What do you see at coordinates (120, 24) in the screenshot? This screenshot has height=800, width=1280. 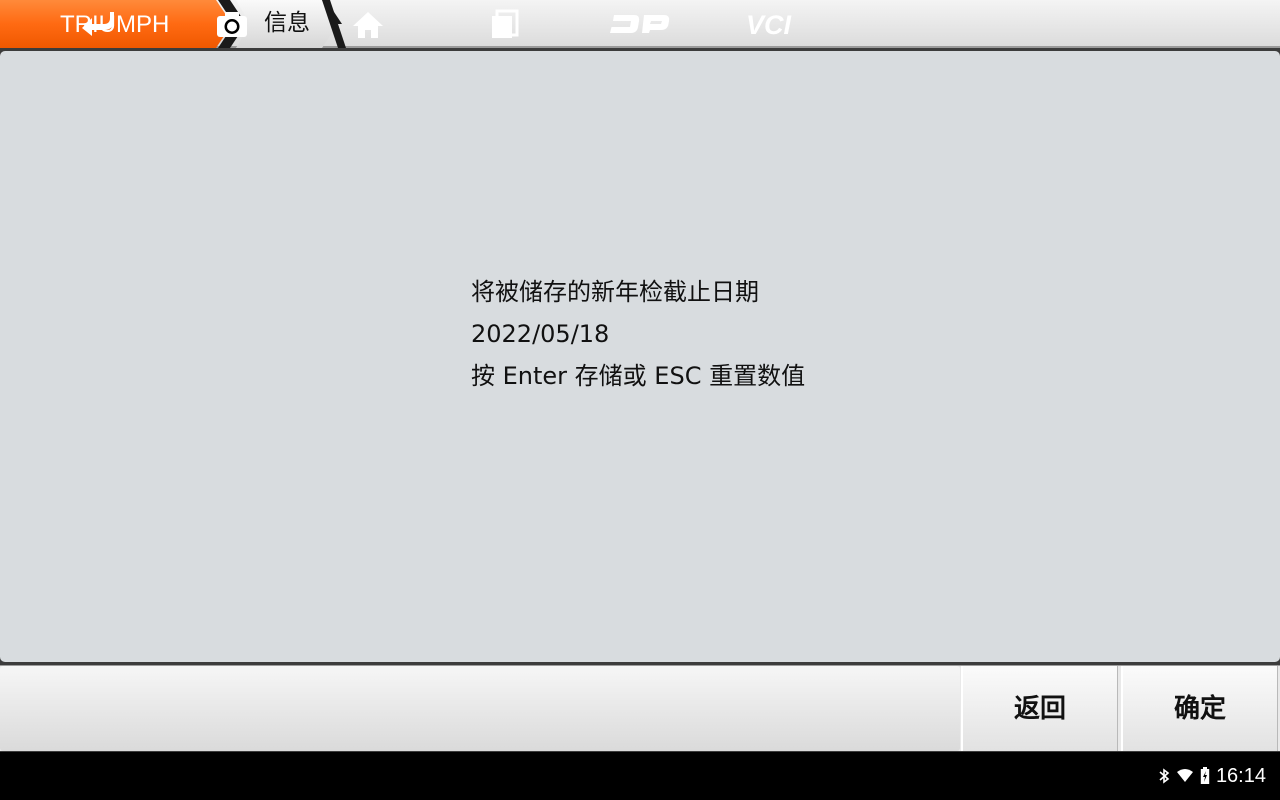 I see `breadcrumb-brand: TRIUMPH` at bounding box center [120, 24].